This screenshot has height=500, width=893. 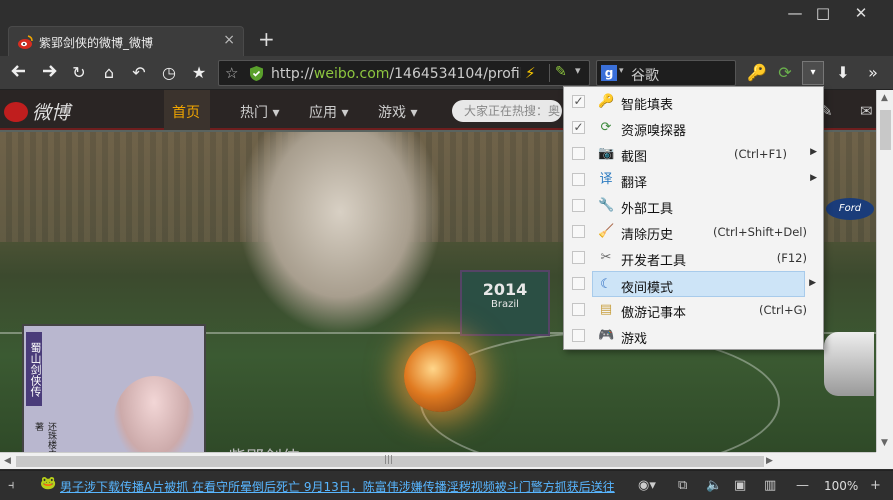 What do you see at coordinates (34, 369) in the screenshot?
I see `book-title: 蜀山剑侠传` at bounding box center [34, 369].